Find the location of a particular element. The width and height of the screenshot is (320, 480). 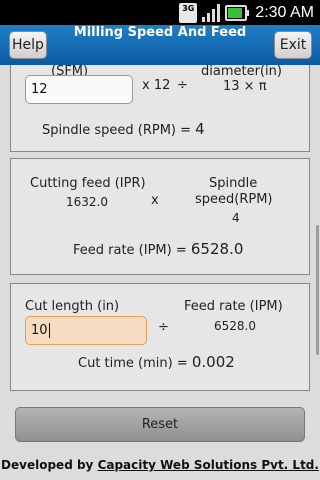

status-icons: 3G 2:30 AM is located at coordinates (246, 12).